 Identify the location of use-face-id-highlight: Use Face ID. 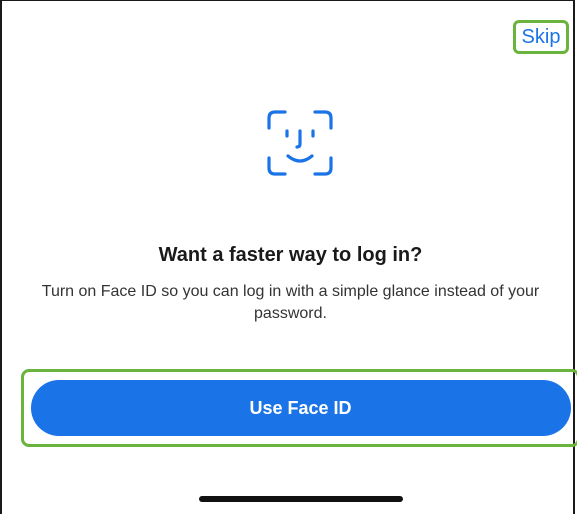
(299, 408).